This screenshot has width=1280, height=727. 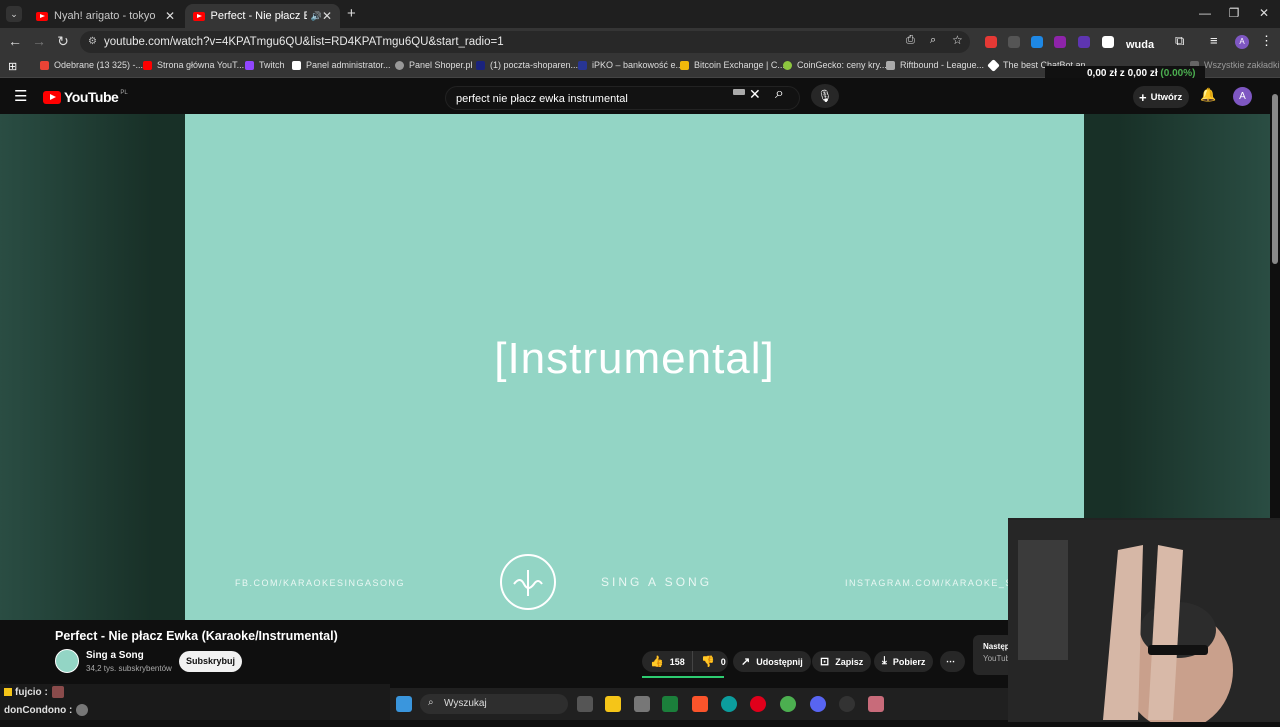 I want to click on tab-search-icon: ⌄, so click(x=14, y=14).